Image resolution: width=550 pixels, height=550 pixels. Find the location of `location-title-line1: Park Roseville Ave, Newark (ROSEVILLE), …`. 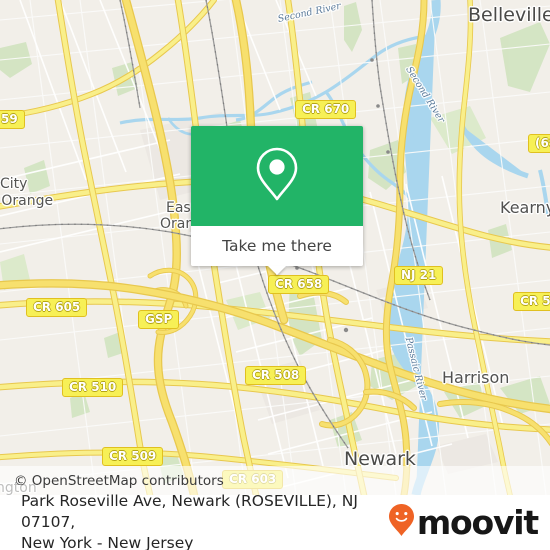

location-title-line1: Park Roseville Ave, Newark (ROSEVILLE), … is located at coordinates (189, 511).